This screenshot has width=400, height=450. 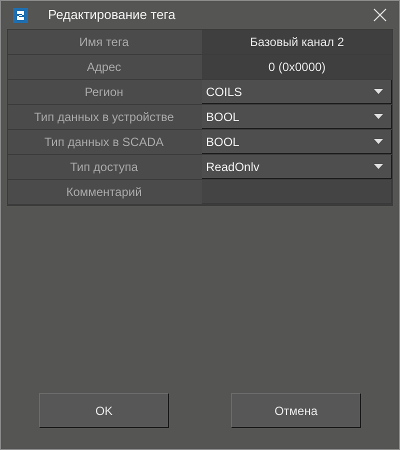 What do you see at coordinates (297, 92) in the screenshot?
I see `dropdown: COILS` at bounding box center [297, 92].